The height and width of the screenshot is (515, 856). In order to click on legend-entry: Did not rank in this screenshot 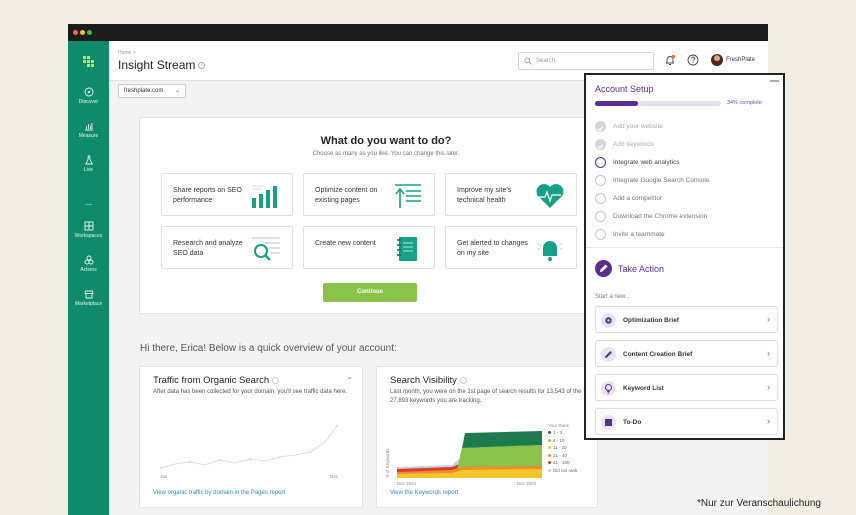, I will do `click(573, 472)`.